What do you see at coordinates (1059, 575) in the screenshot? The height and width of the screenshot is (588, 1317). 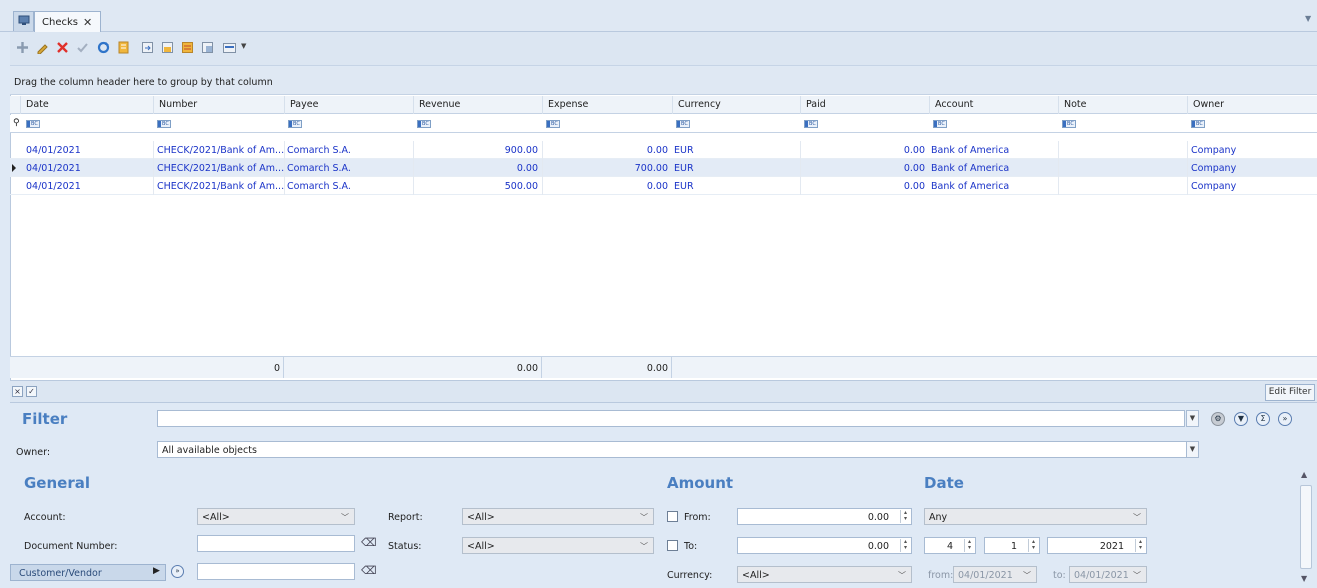 I see `date-to-label: to:` at bounding box center [1059, 575].